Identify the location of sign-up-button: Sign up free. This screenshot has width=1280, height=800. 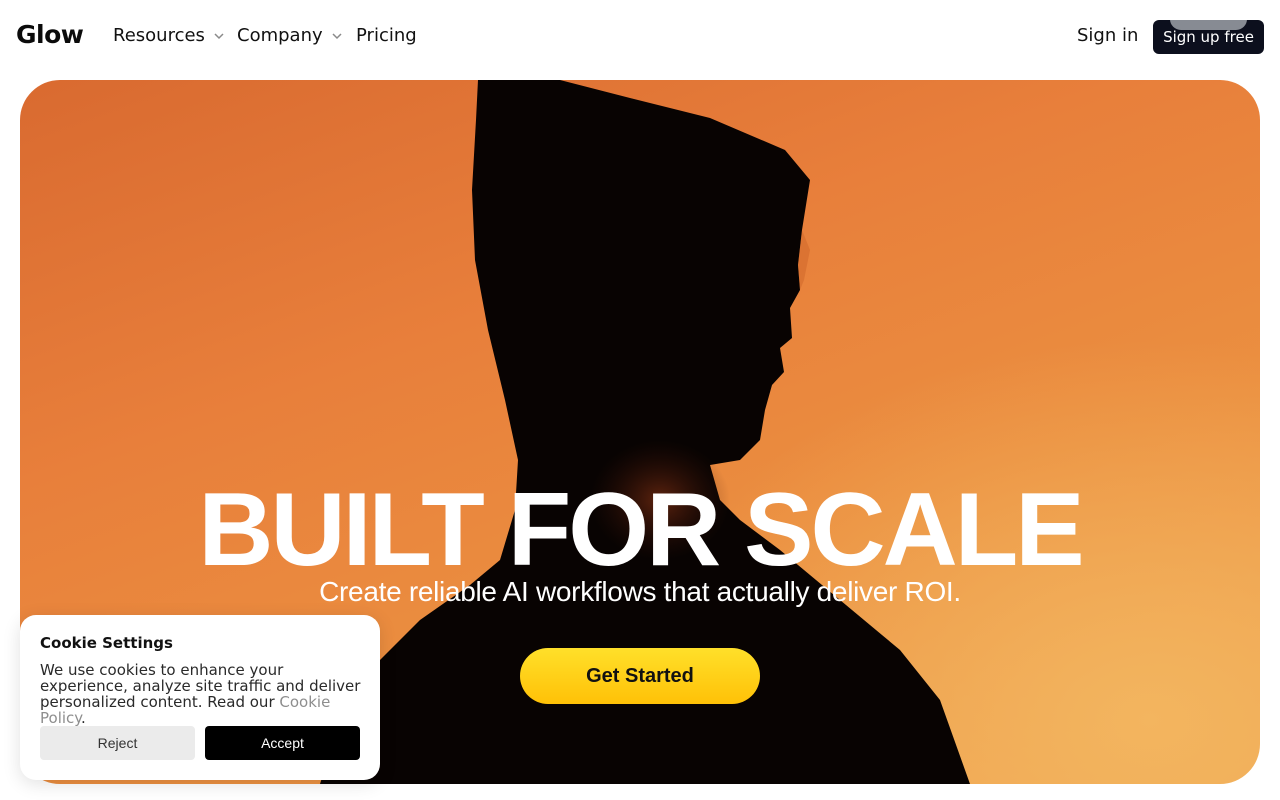
(1208, 37).